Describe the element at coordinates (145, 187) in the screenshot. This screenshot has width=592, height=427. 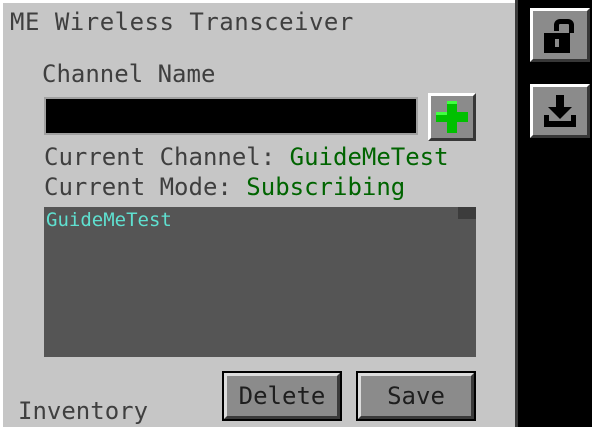
I see `current-mode-label: Current Mode:` at that location.